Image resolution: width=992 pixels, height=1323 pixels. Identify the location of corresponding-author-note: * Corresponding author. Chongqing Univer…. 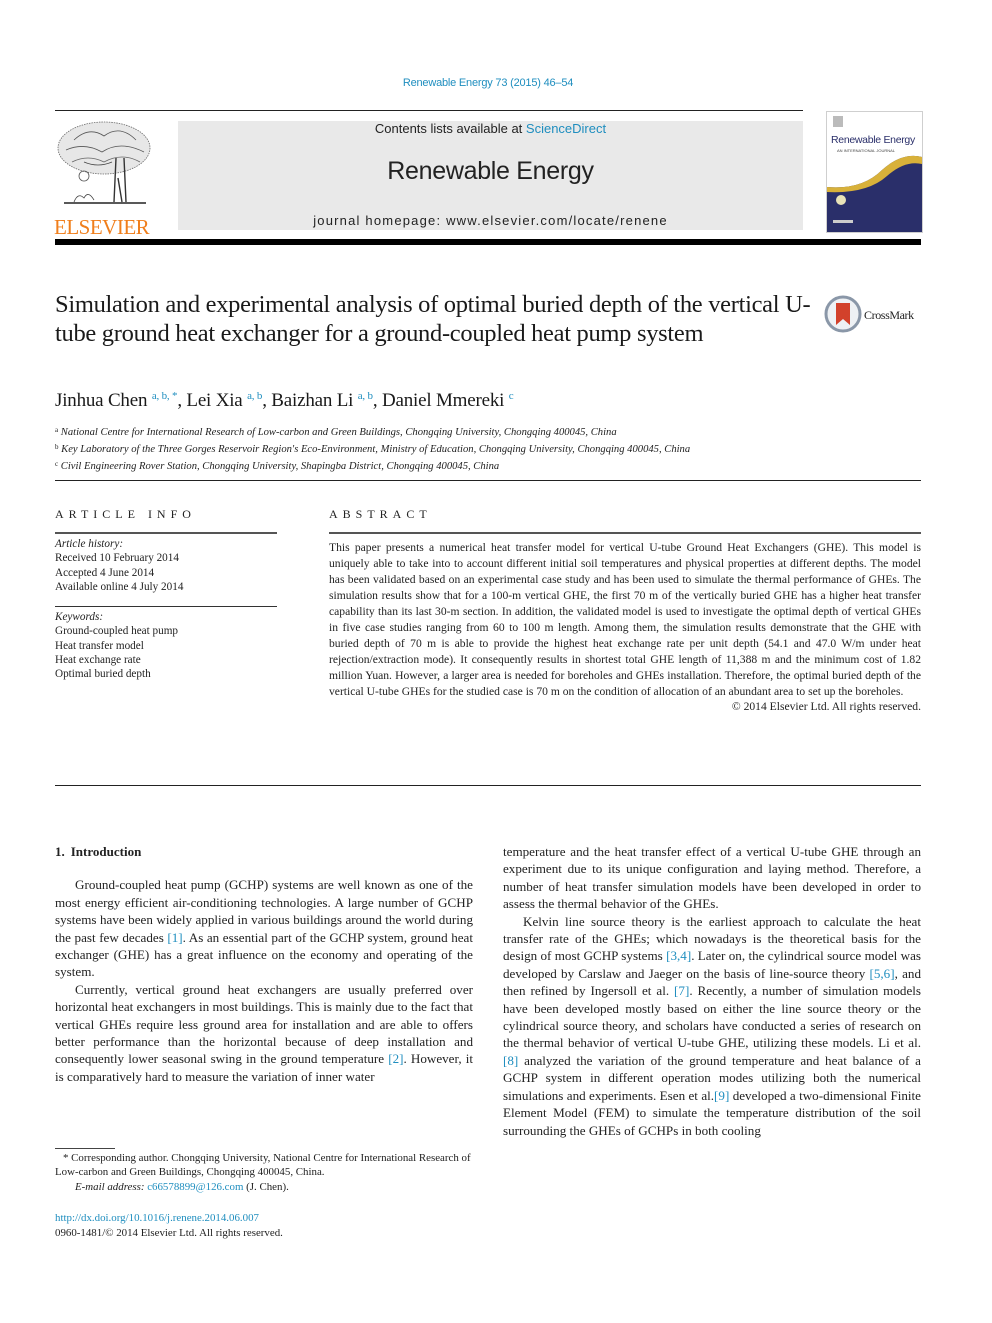
(263, 1165).